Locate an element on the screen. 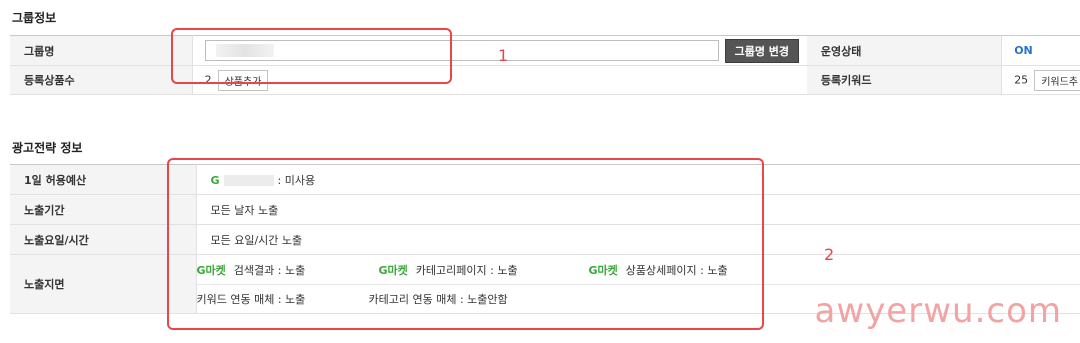 Image resolution: width=1080 pixels, height=343 pixels. watermark: awyerwu.com is located at coordinates (938, 311).